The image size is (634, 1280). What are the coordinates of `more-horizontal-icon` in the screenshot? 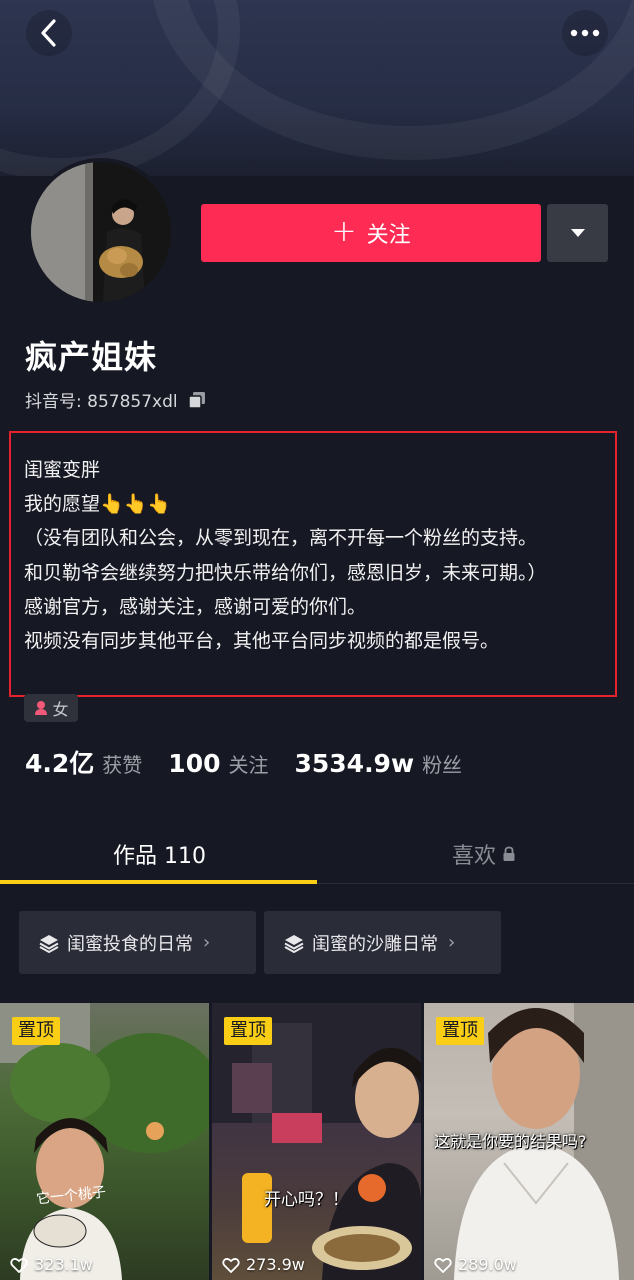 It's located at (585, 33).